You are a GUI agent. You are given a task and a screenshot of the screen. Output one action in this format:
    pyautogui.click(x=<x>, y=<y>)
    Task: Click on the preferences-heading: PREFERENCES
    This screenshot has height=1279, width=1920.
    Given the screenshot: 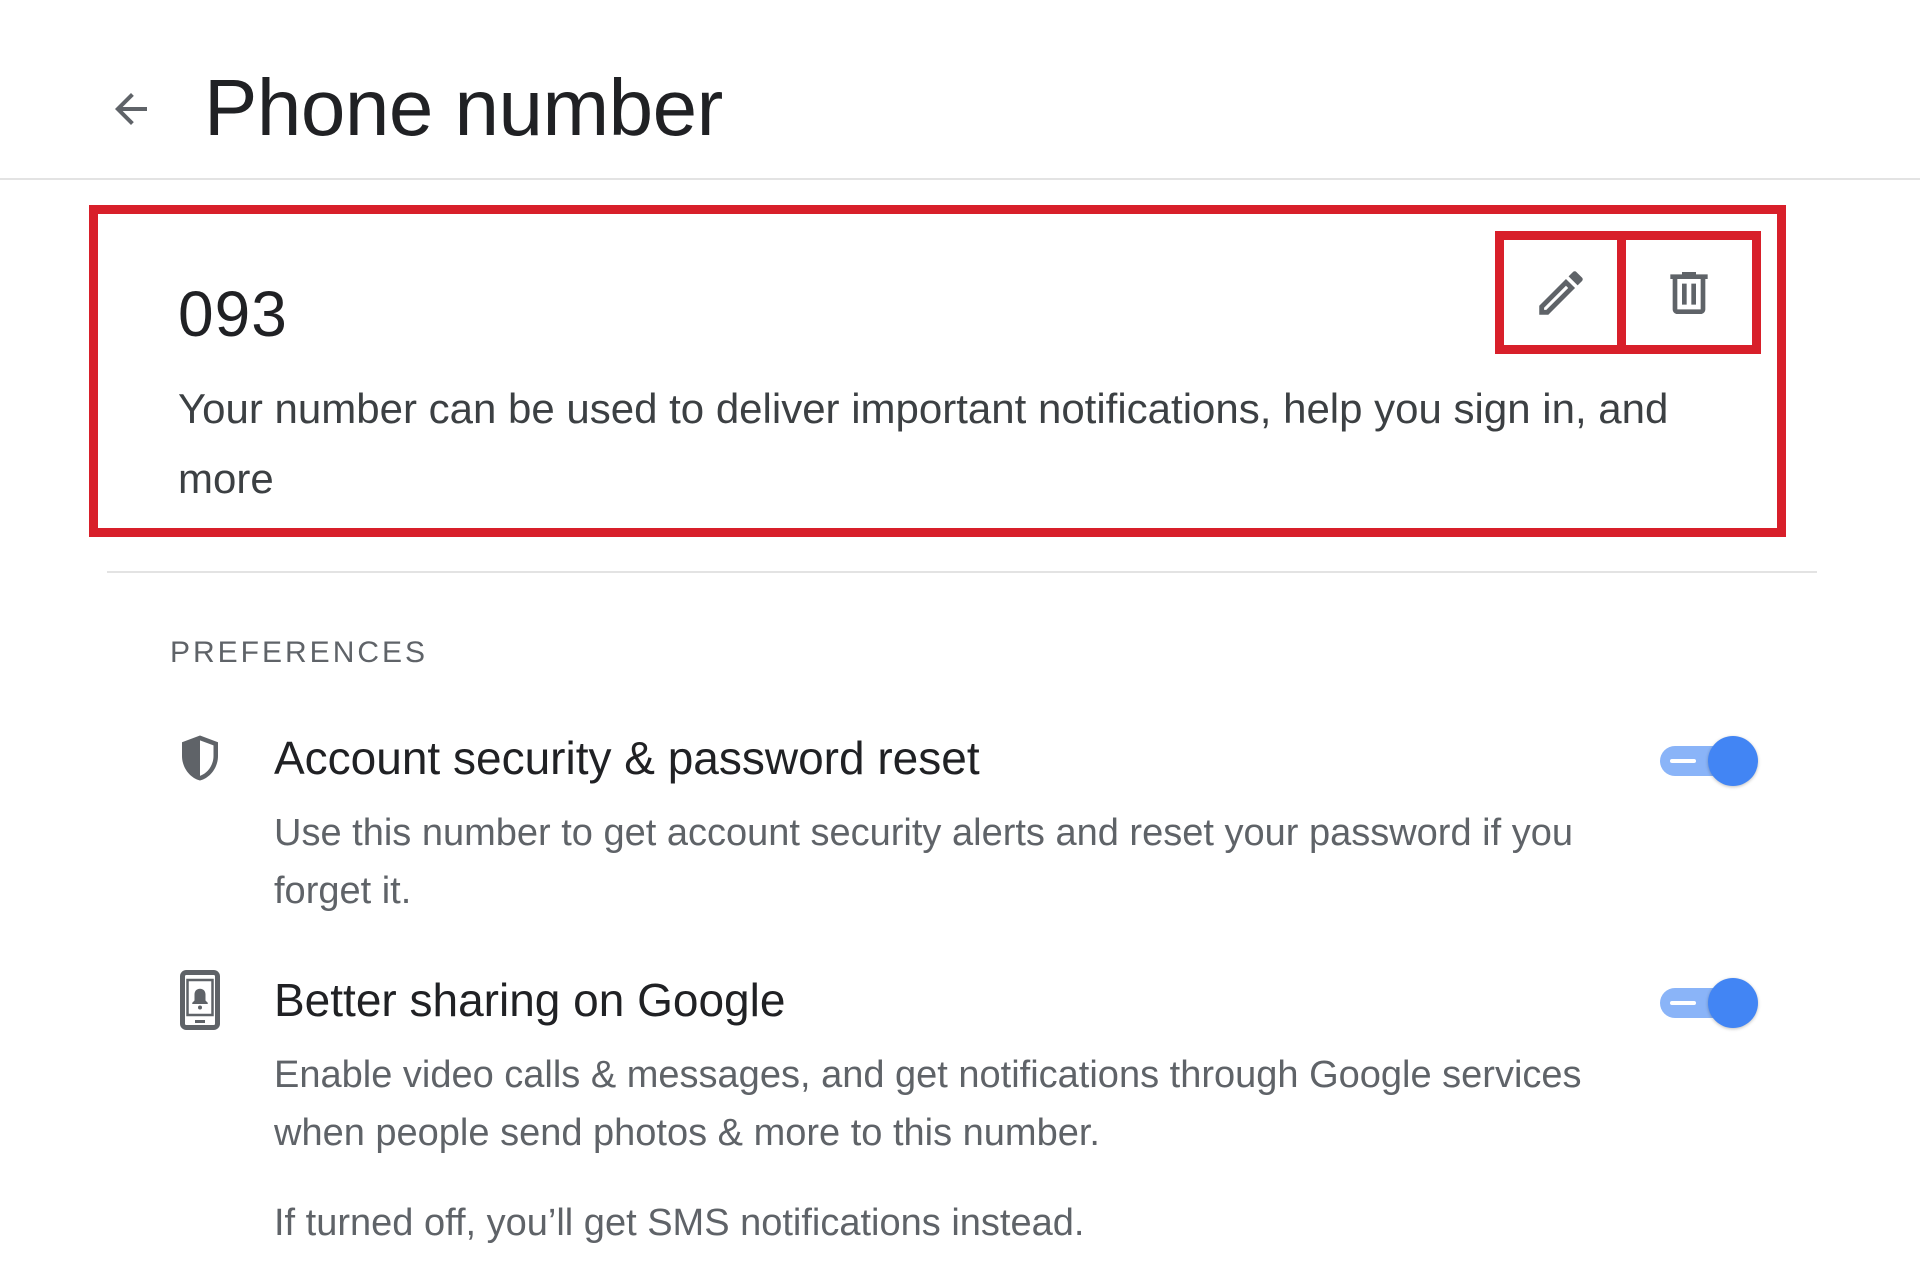 What is the action you would take?
    pyautogui.click(x=299, y=652)
    